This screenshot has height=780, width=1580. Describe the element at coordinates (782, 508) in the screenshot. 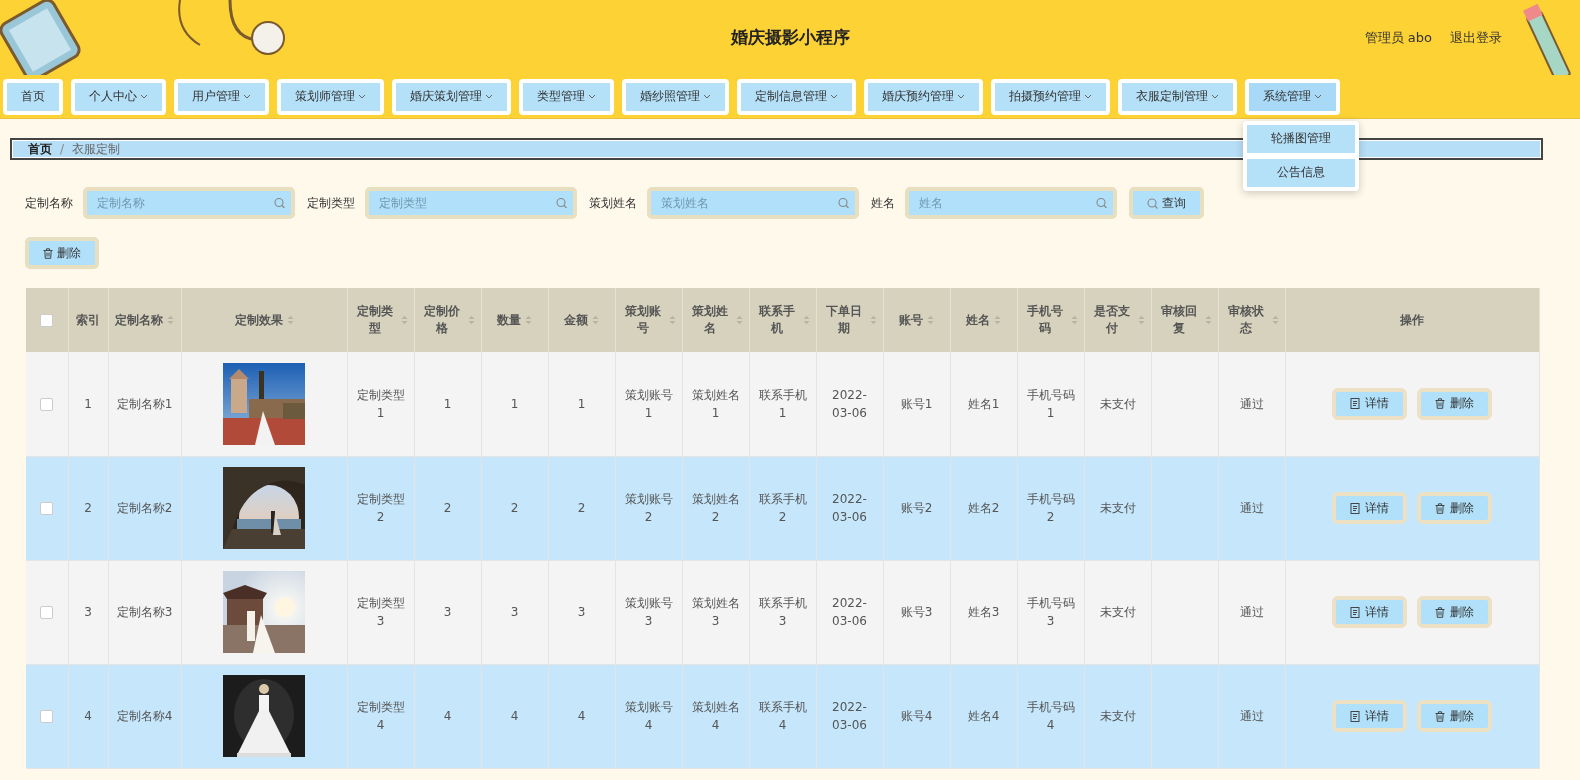

I see `table-cell: 联系手机2` at that location.